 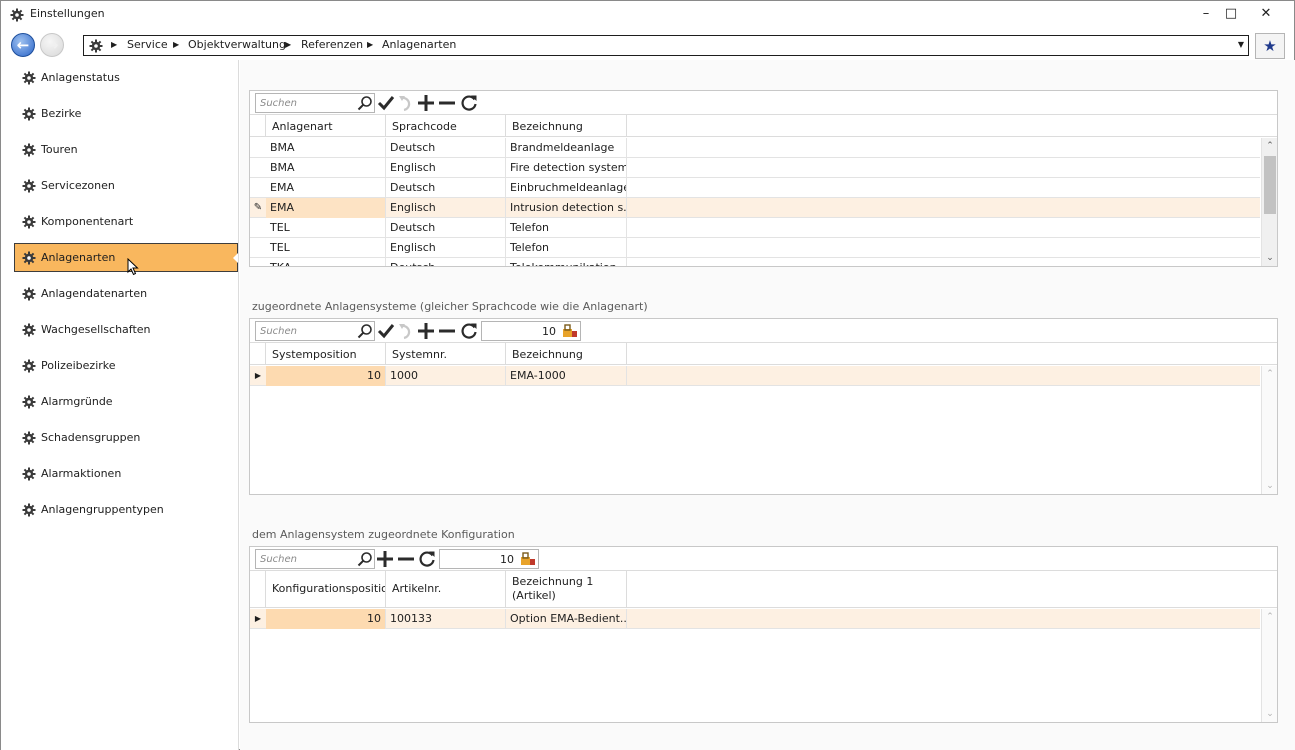 What do you see at coordinates (1206, 14) in the screenshot?
I see `minimize-button: –` at bounding box center [1206, 14].